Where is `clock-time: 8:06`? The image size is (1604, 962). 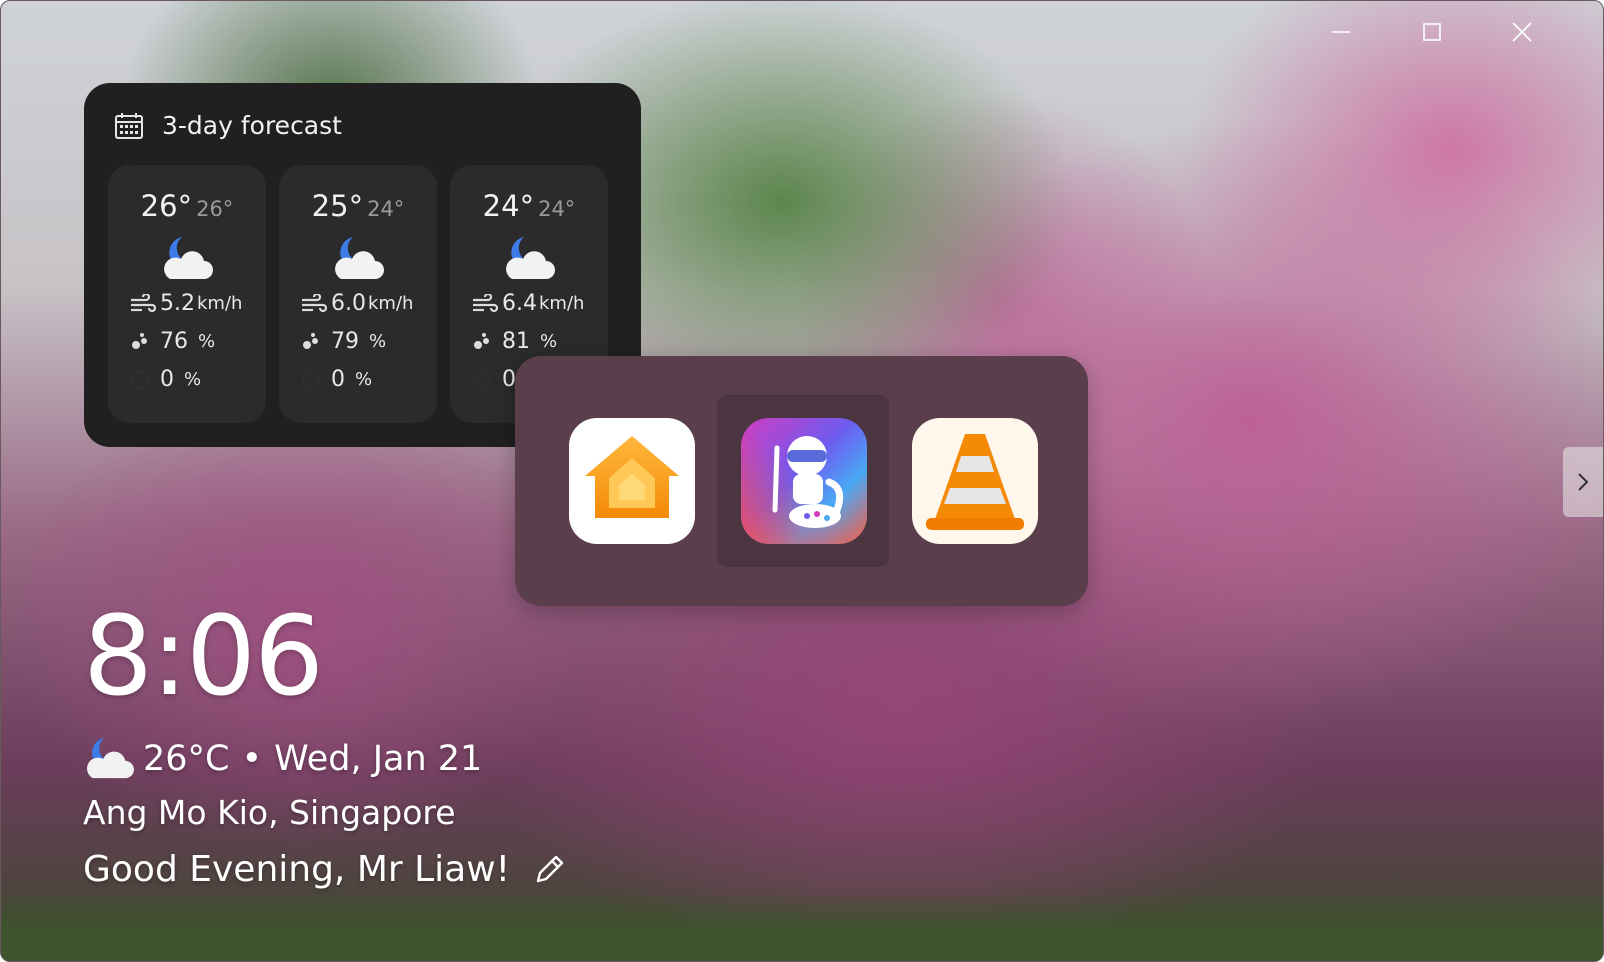 clock-time: 8:06 is located at coordinates (203, 656).